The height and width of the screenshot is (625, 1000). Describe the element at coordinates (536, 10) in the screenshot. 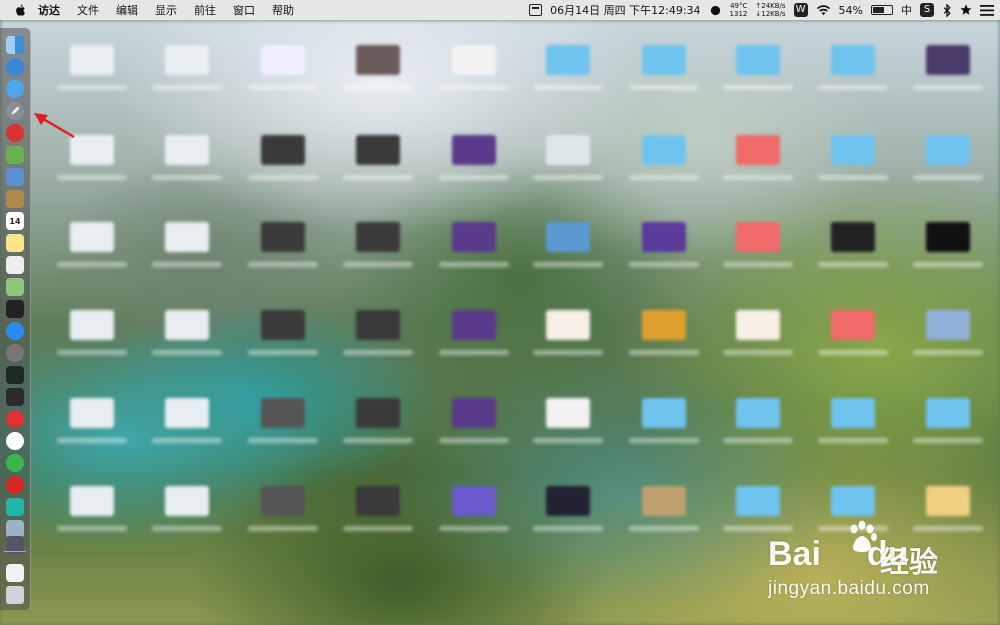

I see `calendar-status-icon` at that location.